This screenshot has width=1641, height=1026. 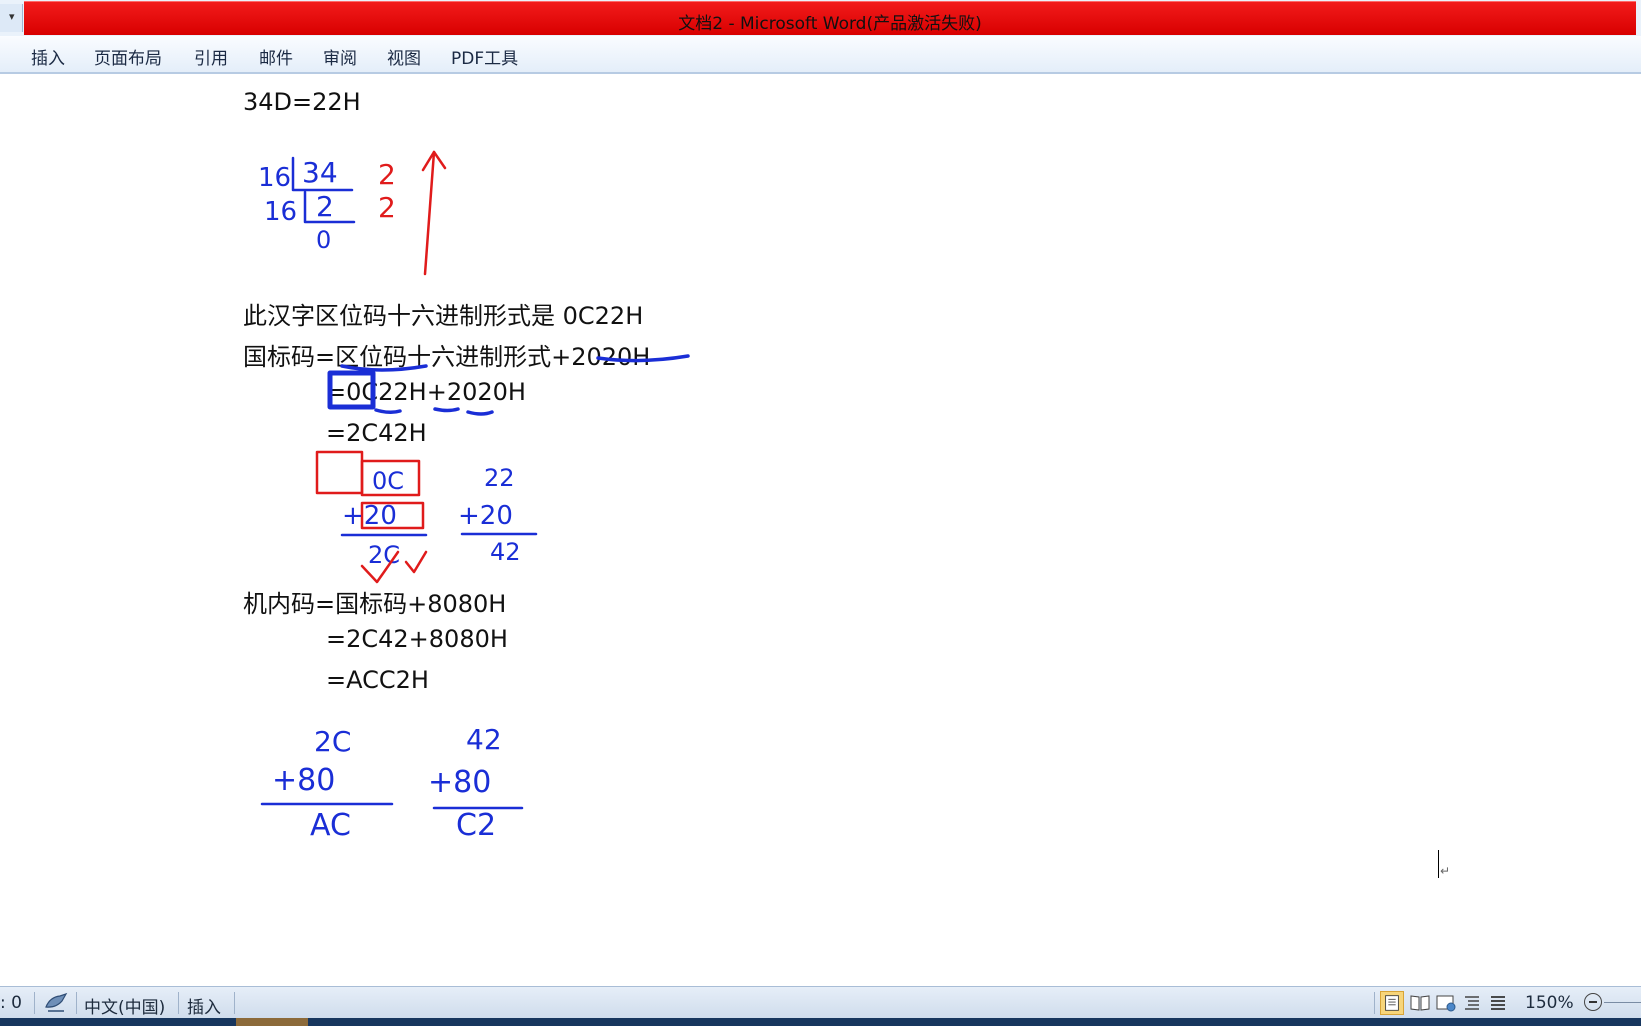 I want to click on zoom-level: 150%, so click(x=1549, y=1003).